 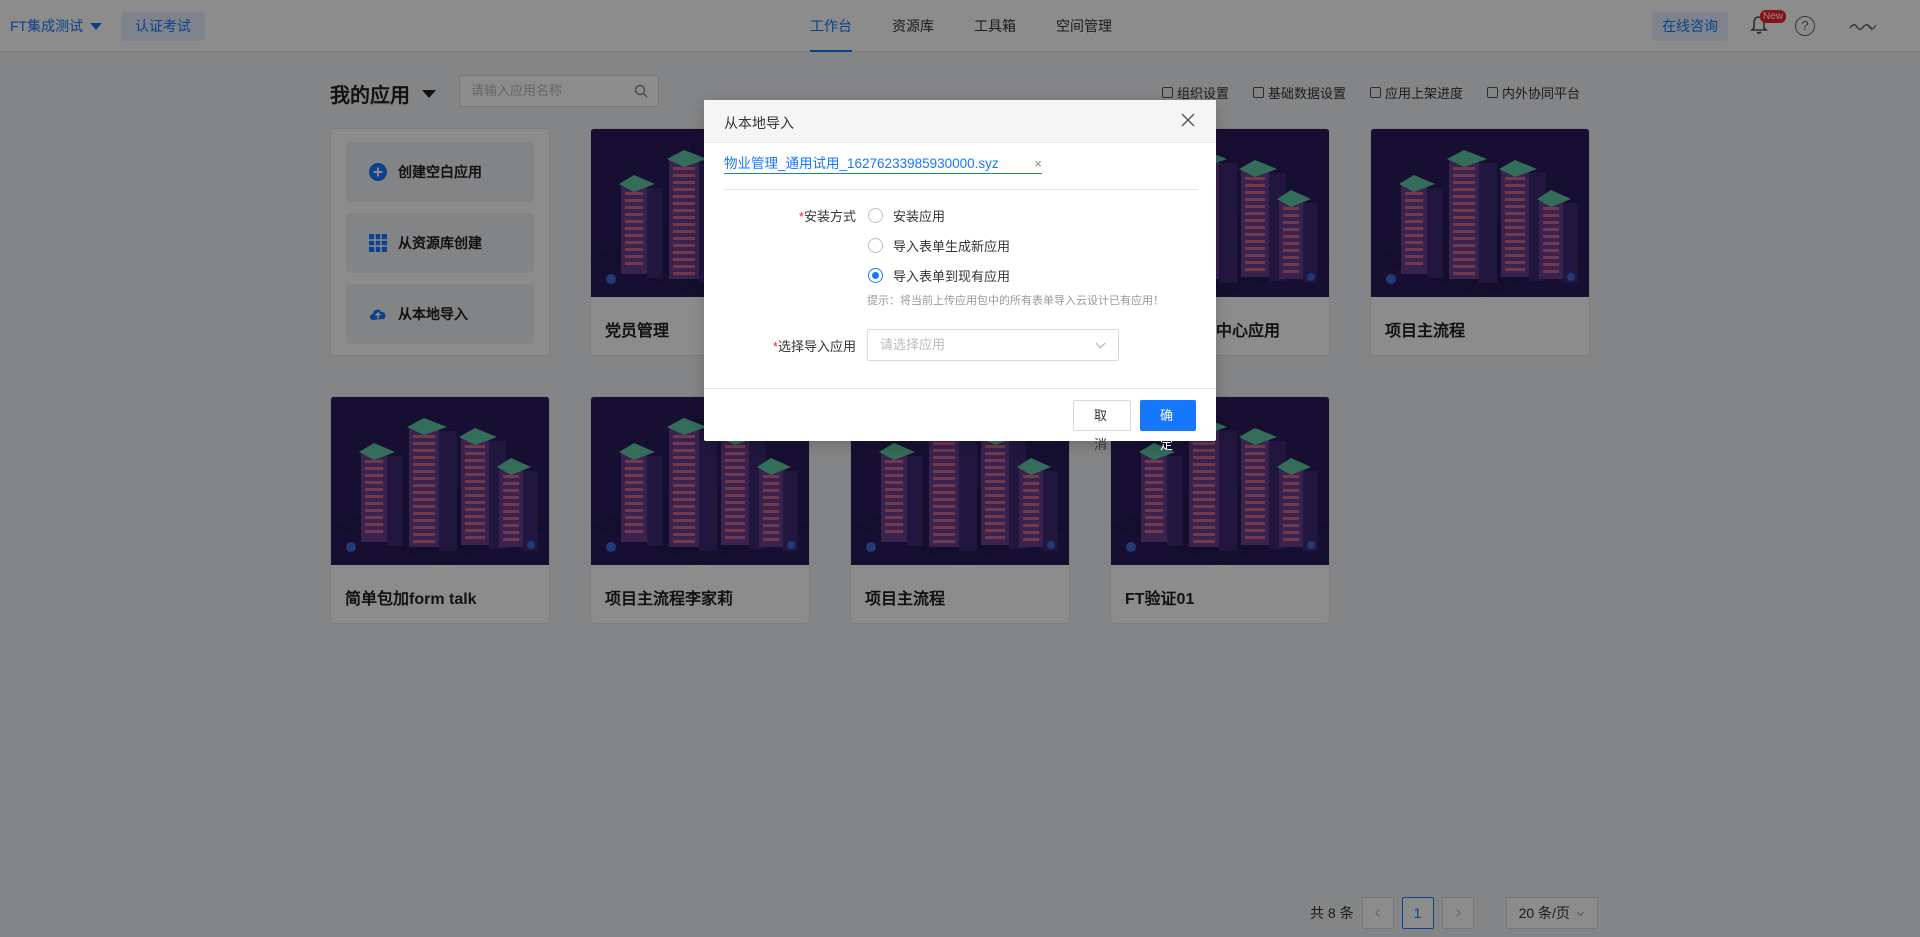 What do you see at coordinates (800, 215) in the screenshot?
I see `install-method-label: *安装方式` at bounding box center [800, 215].